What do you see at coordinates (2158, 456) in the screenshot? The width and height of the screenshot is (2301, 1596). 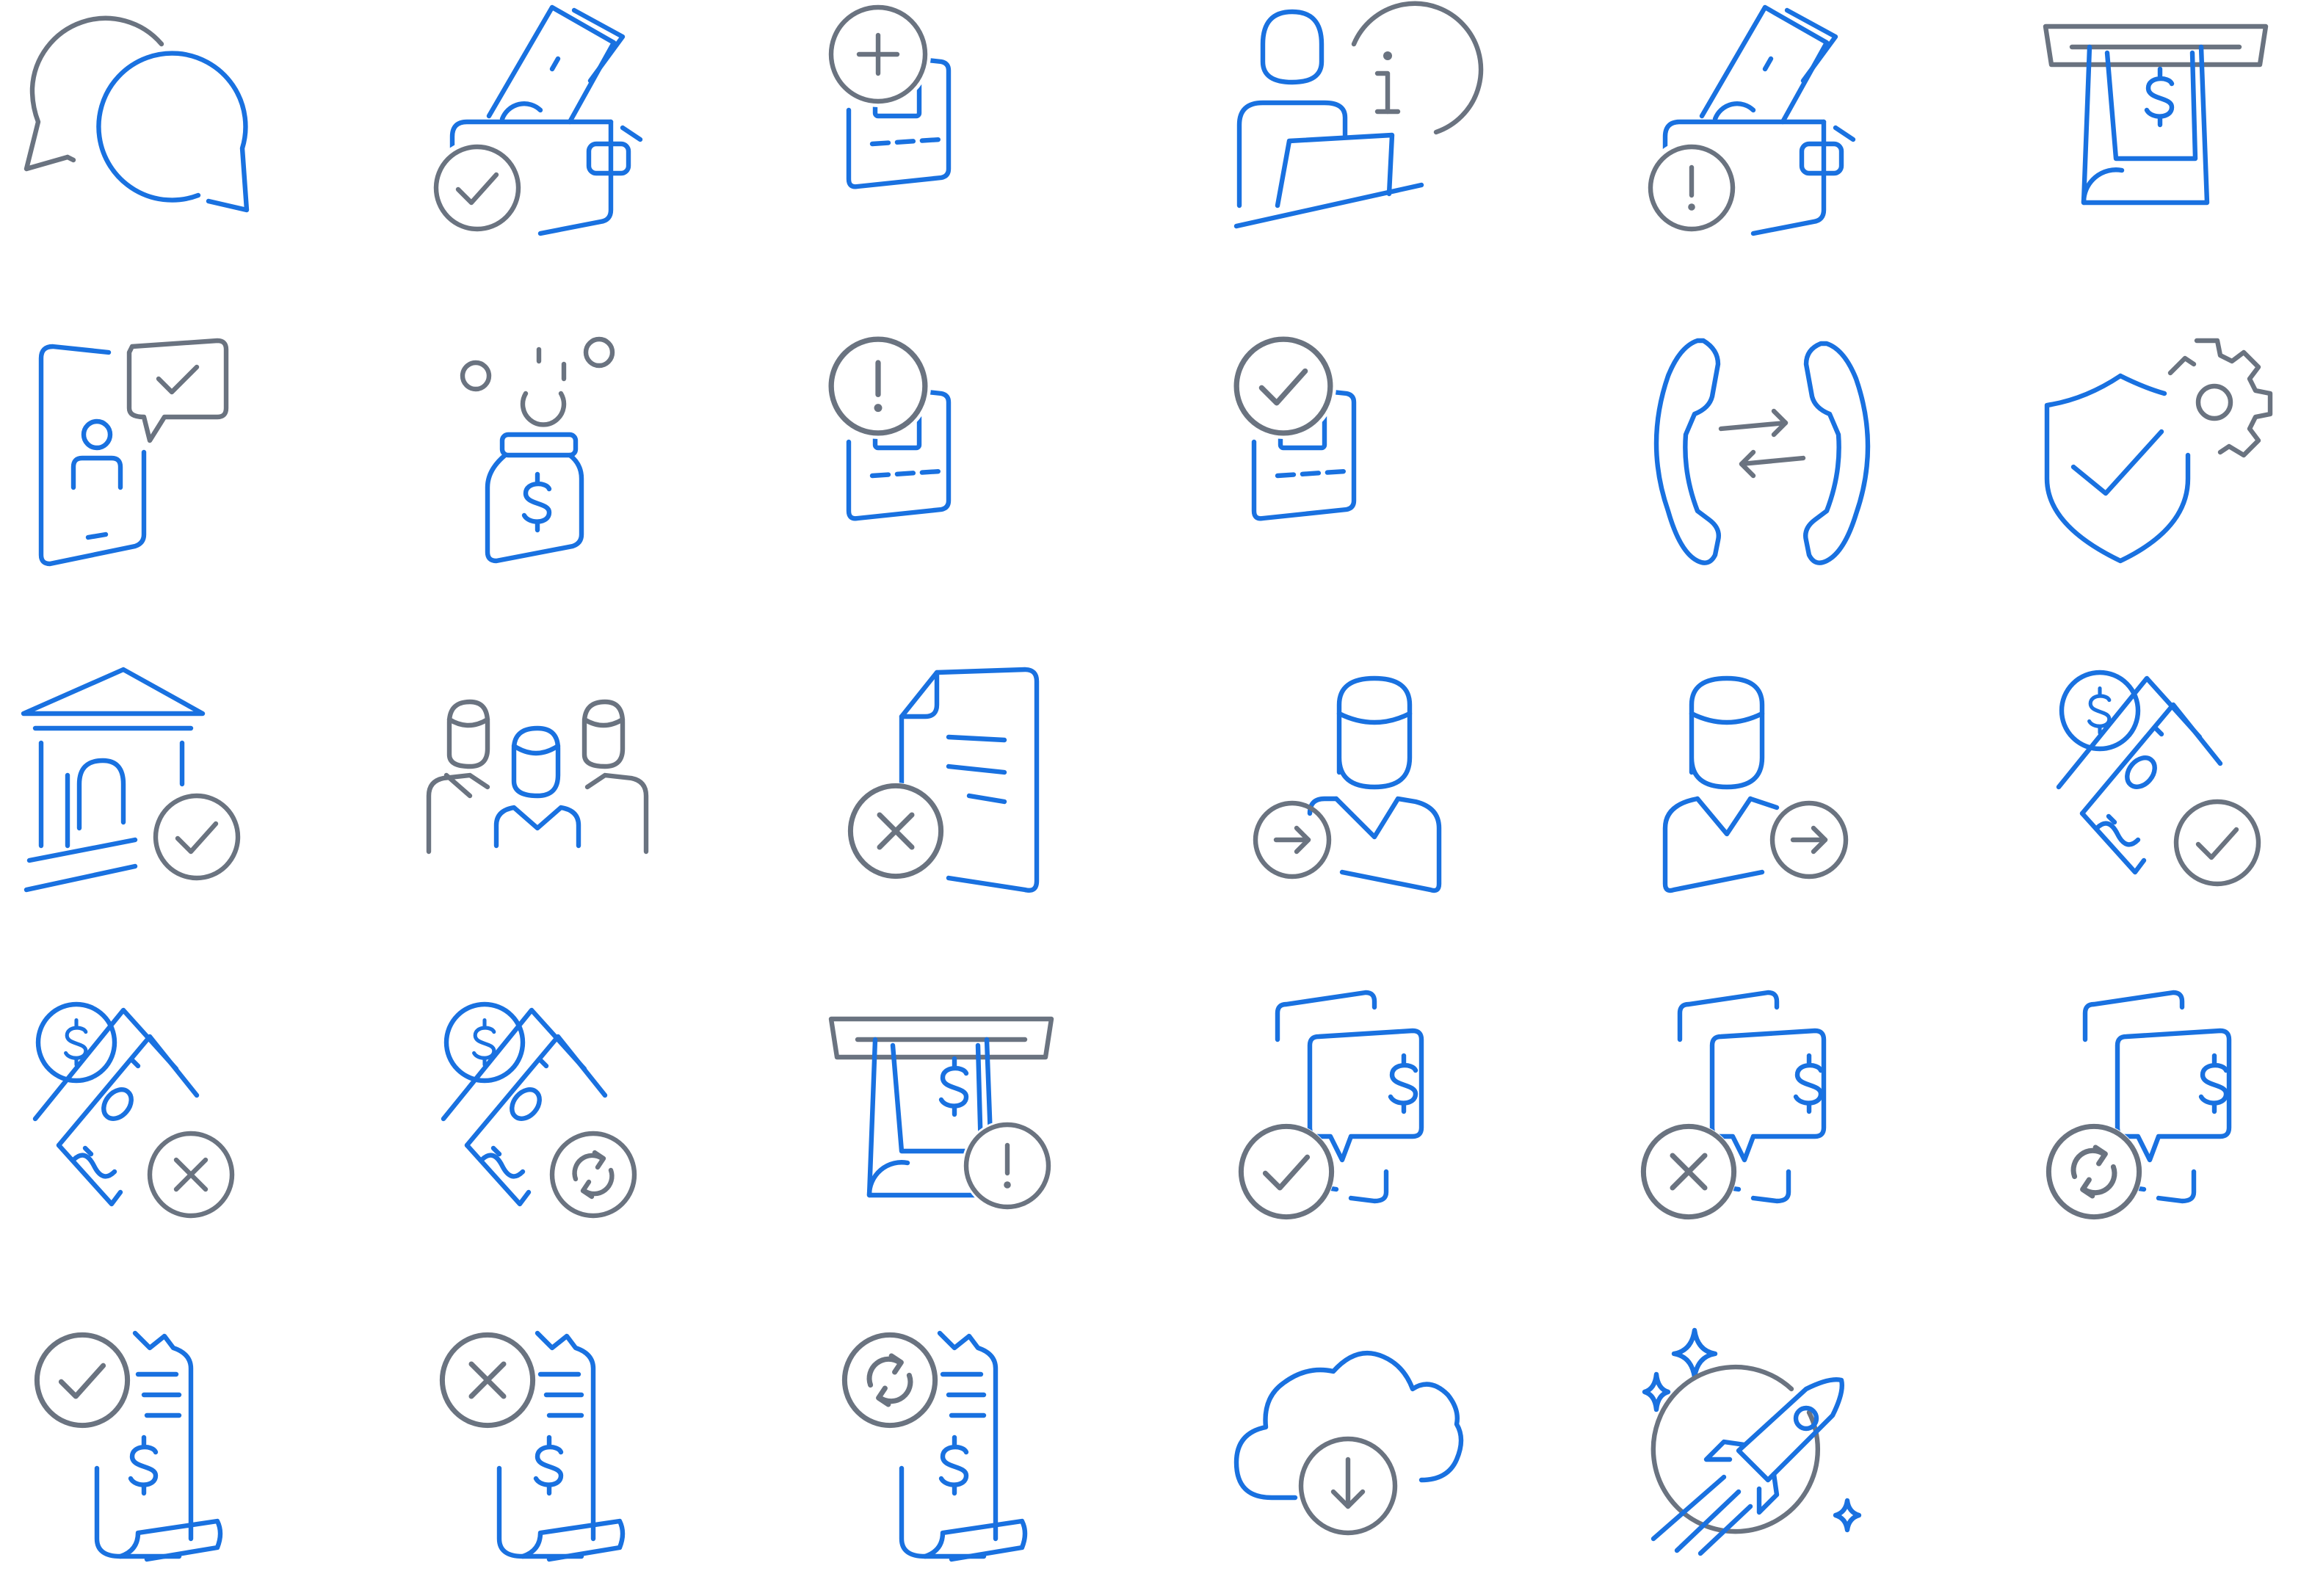 I see `shield-settings-icon` at bounding box center [2158, 456].